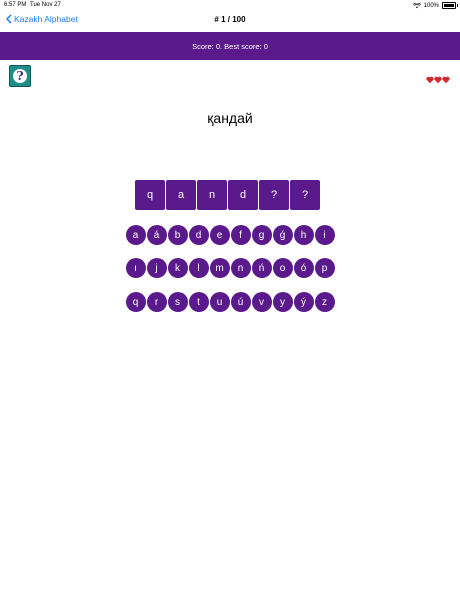  I want to click on navigation-bar: Kazakh Alphabet # 1 / 100, so click(230, 21).